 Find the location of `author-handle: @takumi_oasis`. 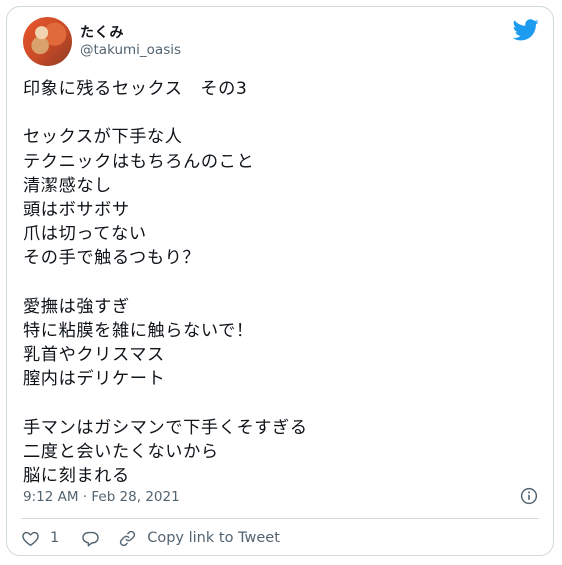

author-handle: @takumi_oasis is located at coordinates (130, 50).